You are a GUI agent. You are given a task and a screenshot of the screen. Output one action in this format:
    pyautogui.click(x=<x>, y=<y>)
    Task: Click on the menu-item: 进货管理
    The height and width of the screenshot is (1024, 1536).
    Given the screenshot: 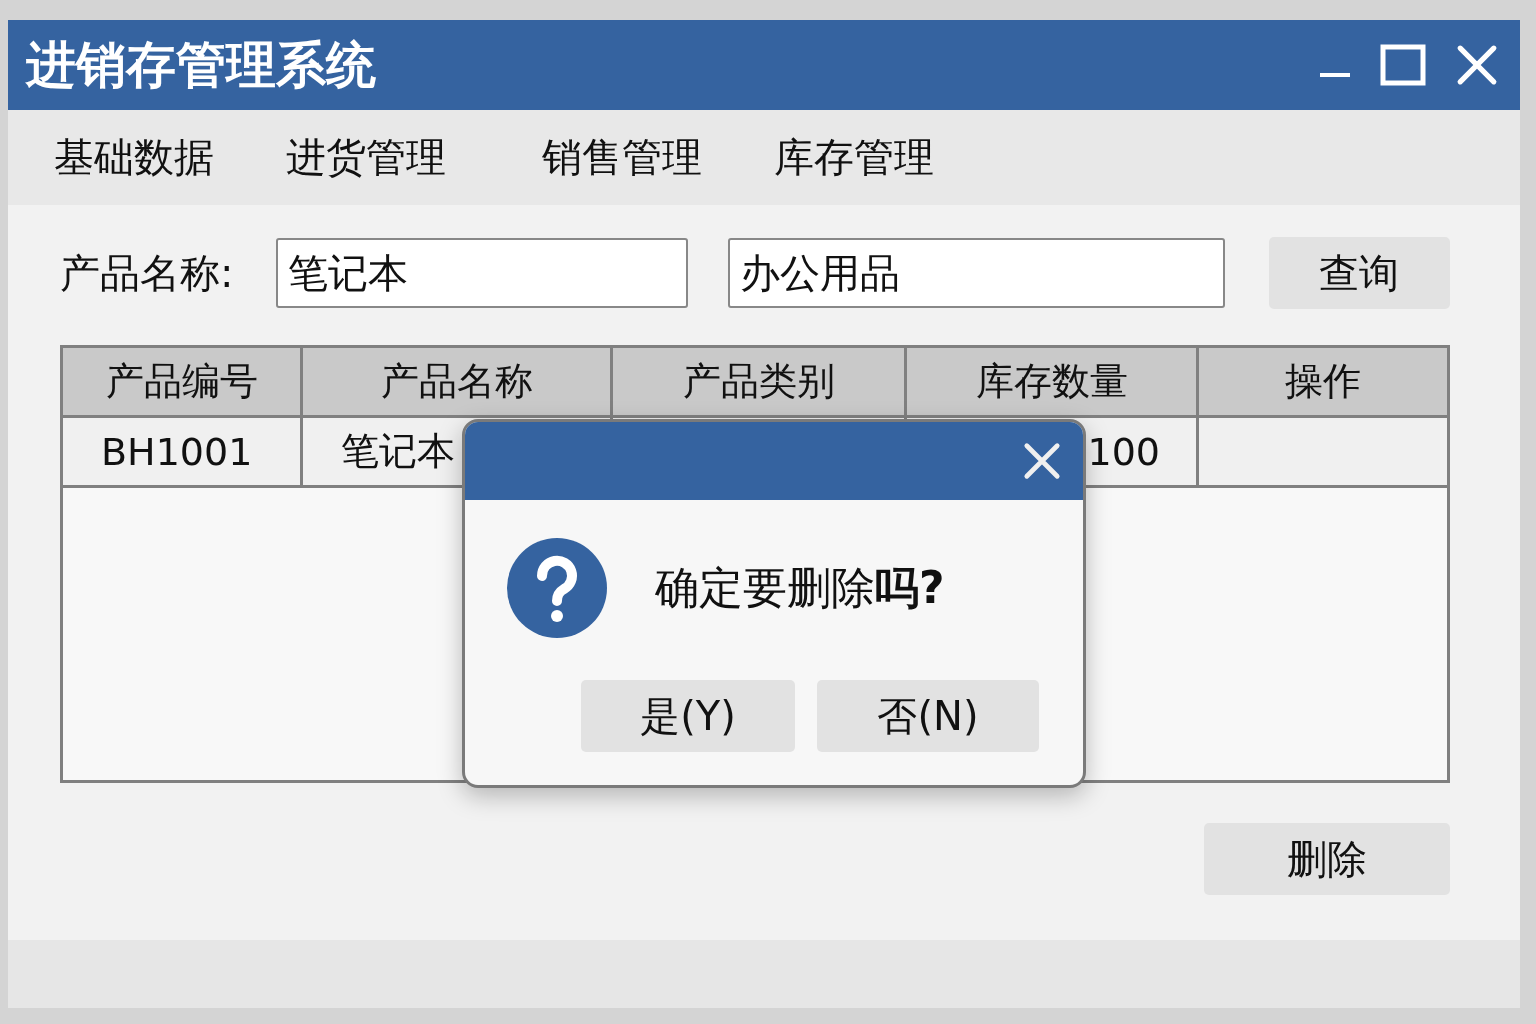 What is the action you would take?
    pyautogui.click(x=366, y=157)
    